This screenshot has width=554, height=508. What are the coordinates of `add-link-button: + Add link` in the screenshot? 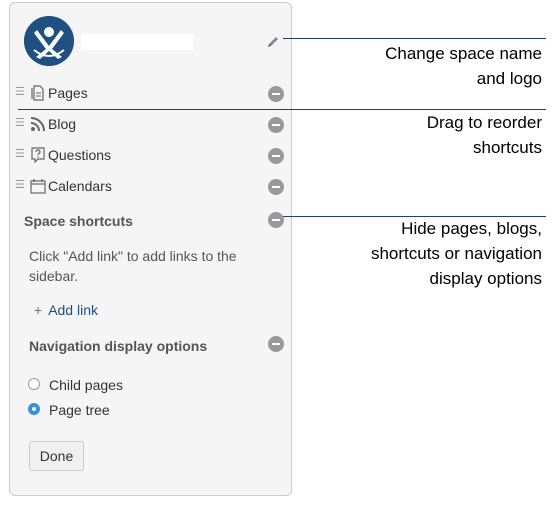 It's located at (66, 310).